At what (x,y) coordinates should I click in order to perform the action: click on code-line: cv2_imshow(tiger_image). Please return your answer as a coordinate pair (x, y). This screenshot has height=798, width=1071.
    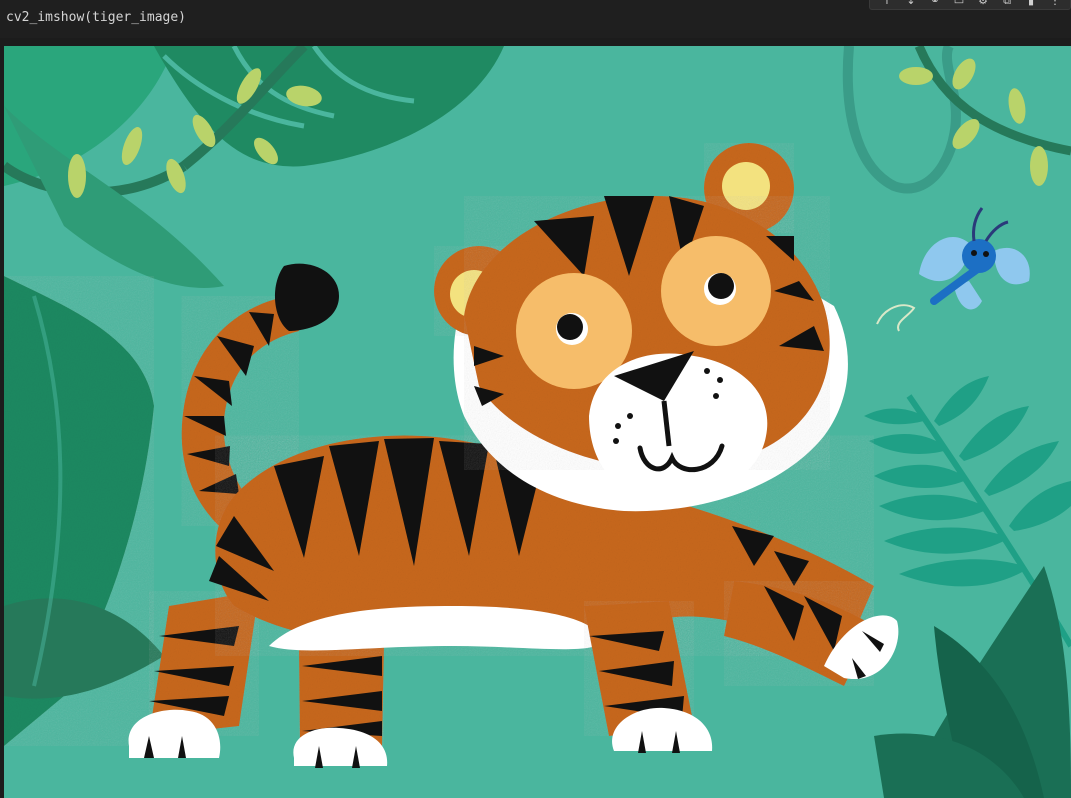
    Looking at the image, I should click on (96, 17).